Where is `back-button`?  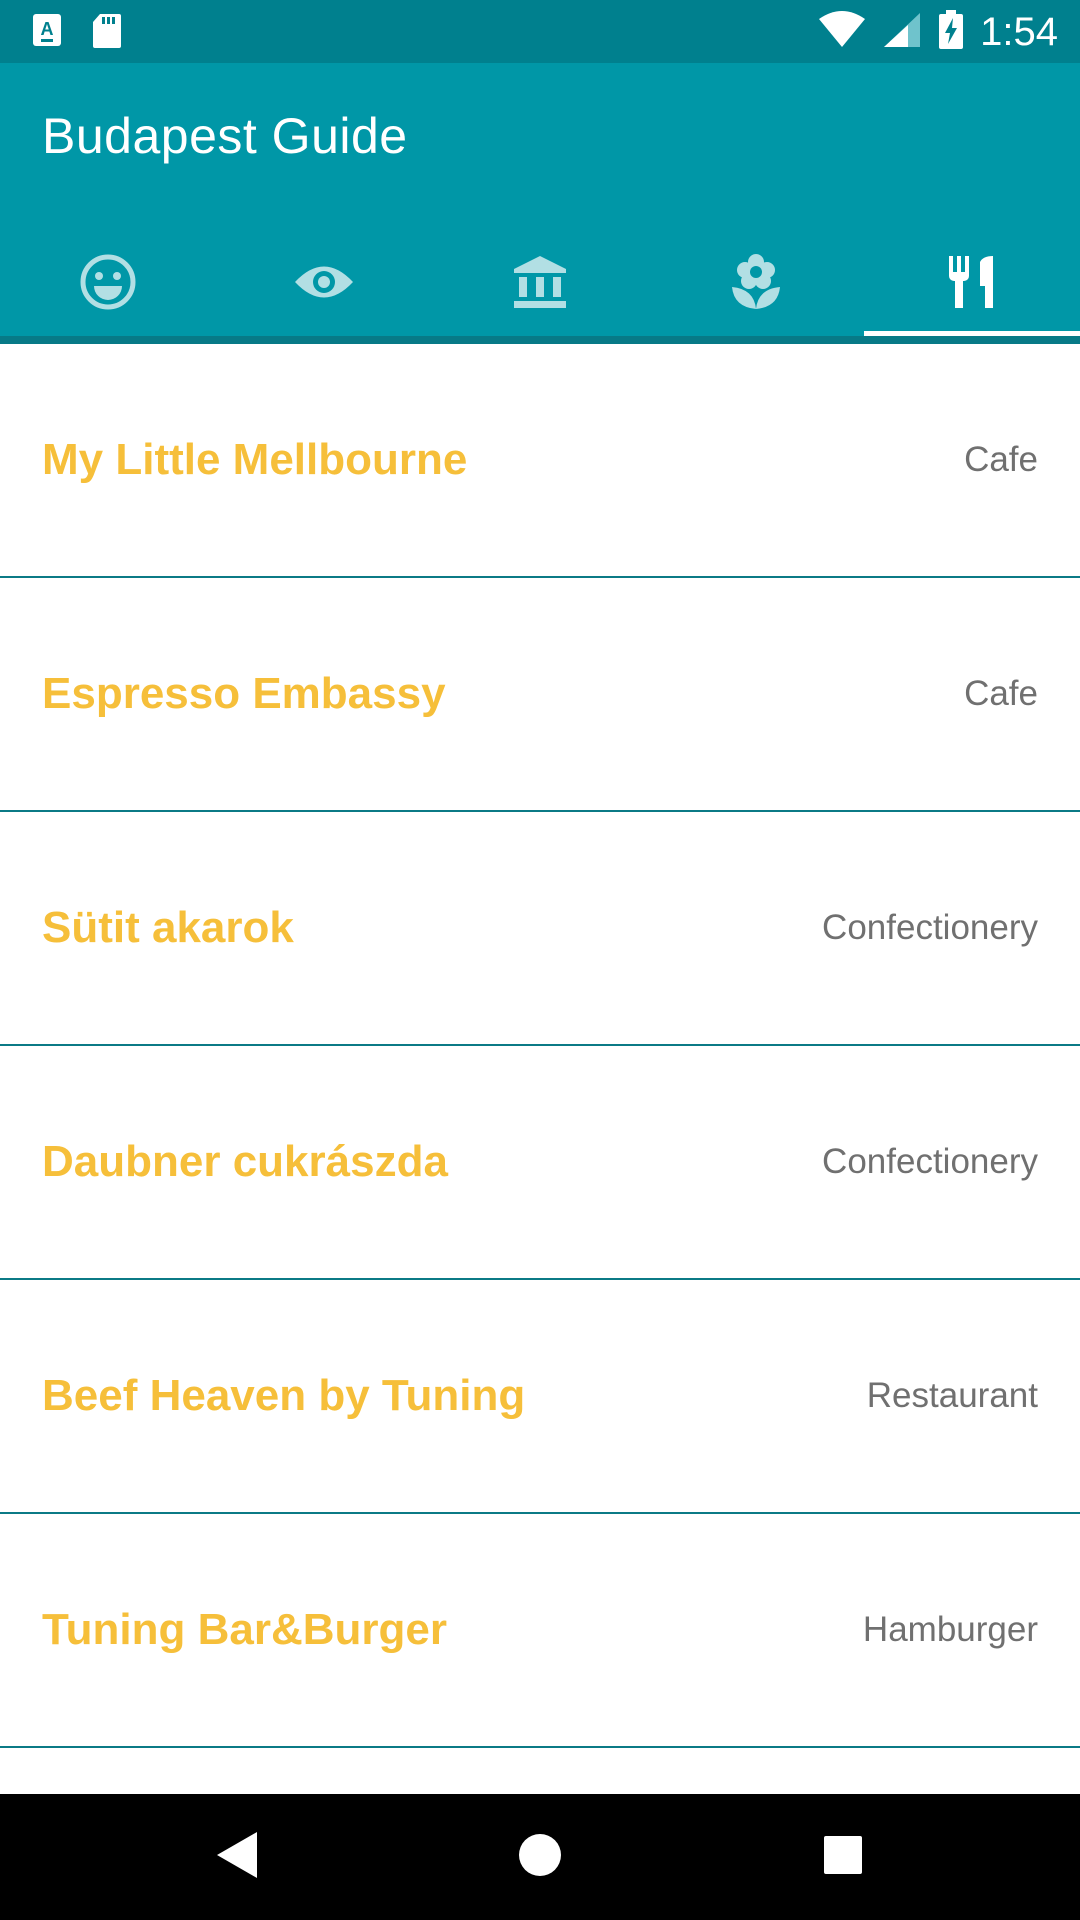 back-button is located at coordinates (237, 1857).